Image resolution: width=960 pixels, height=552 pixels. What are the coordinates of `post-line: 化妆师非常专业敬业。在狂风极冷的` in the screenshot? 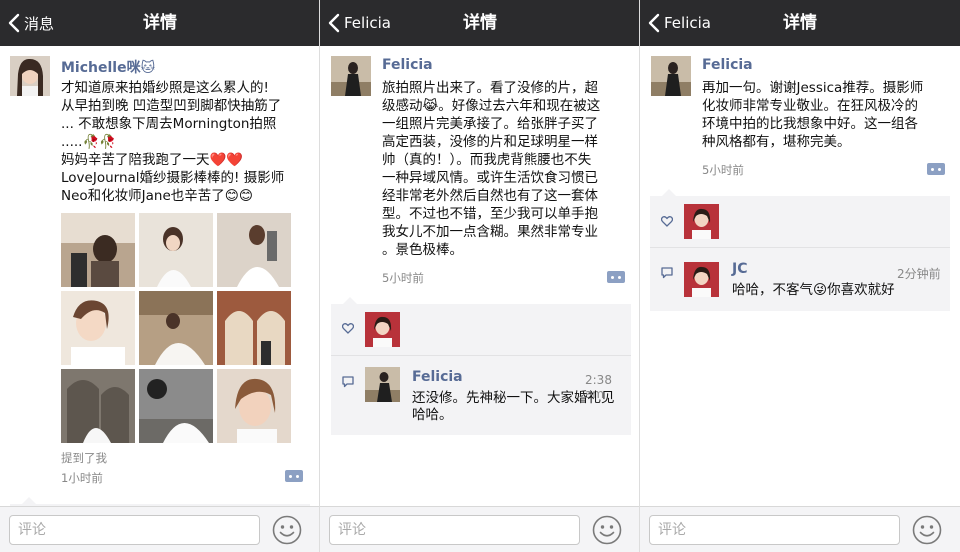 It's located at (810, 106).